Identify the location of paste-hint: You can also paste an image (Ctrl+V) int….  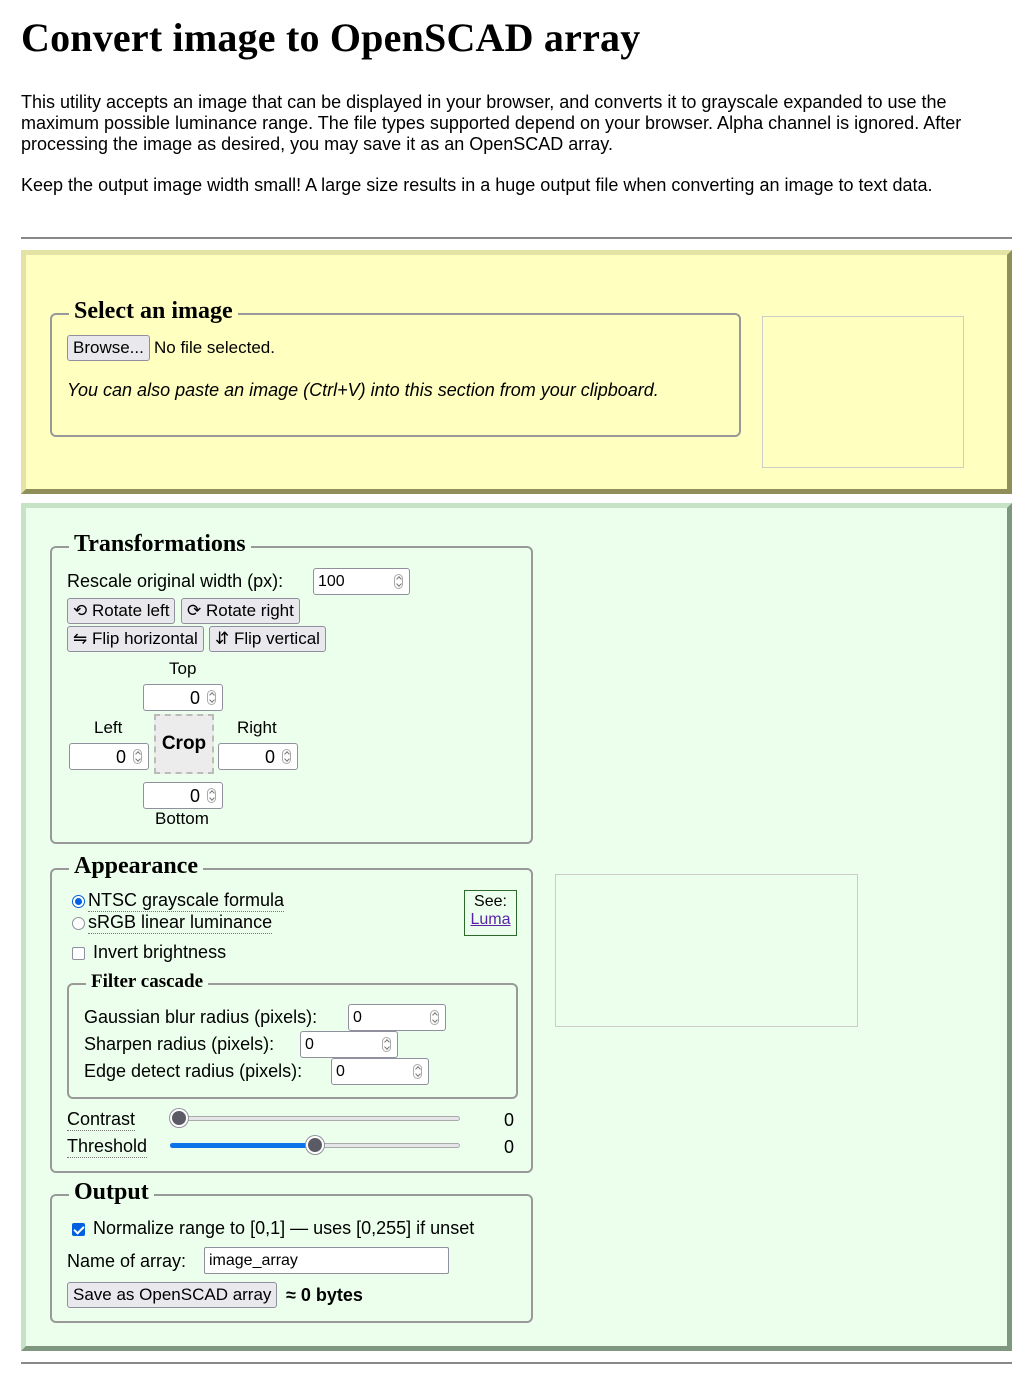
(363, 390).